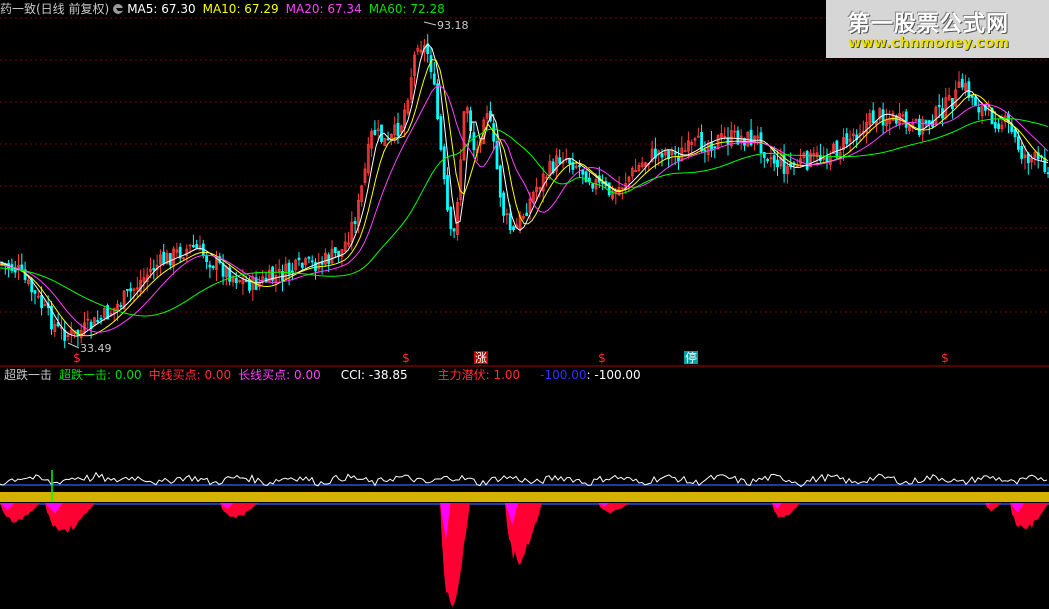 The image size is (1049, 609). What do you see at coordinates (613, 375) in the screenshot?
I see `indicator-value-7: : -100.00` at bounding box center [613, 375].